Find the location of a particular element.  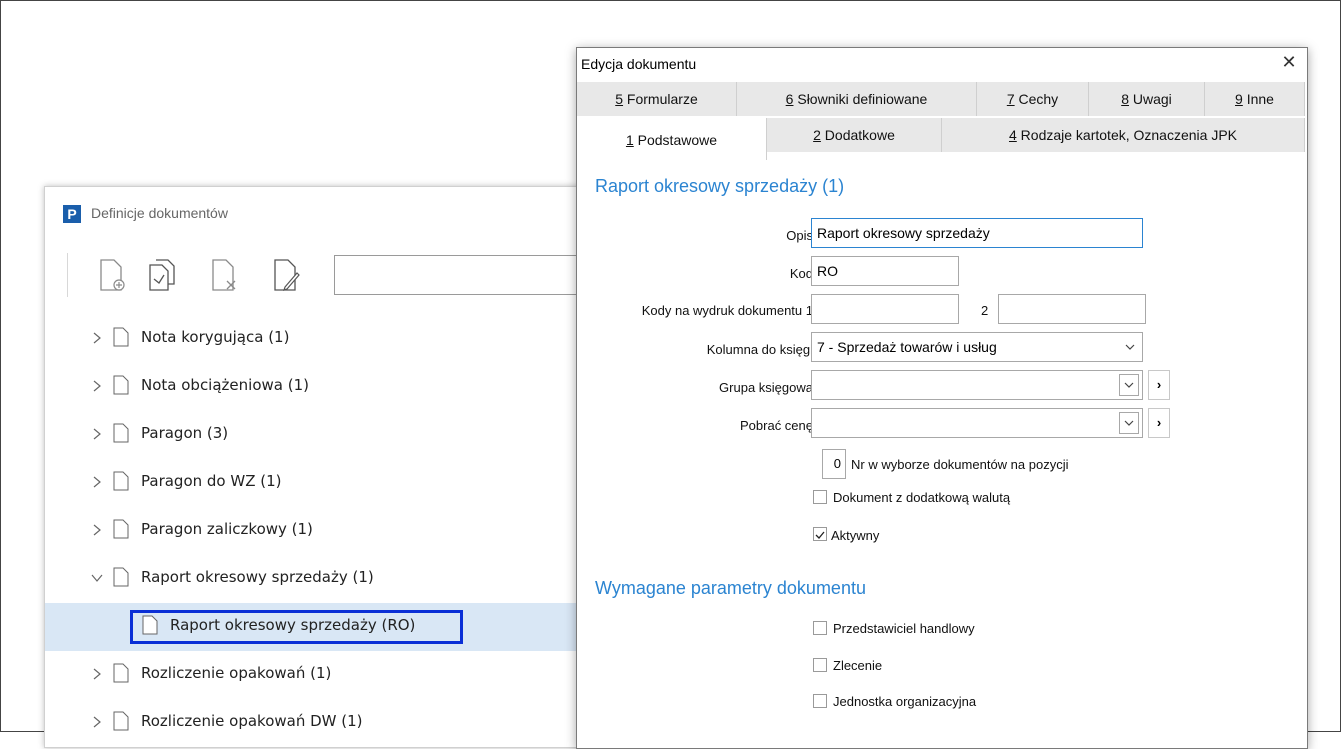

tab-uwagi: 8 Uwagi is located at coordinates (1147, 99).